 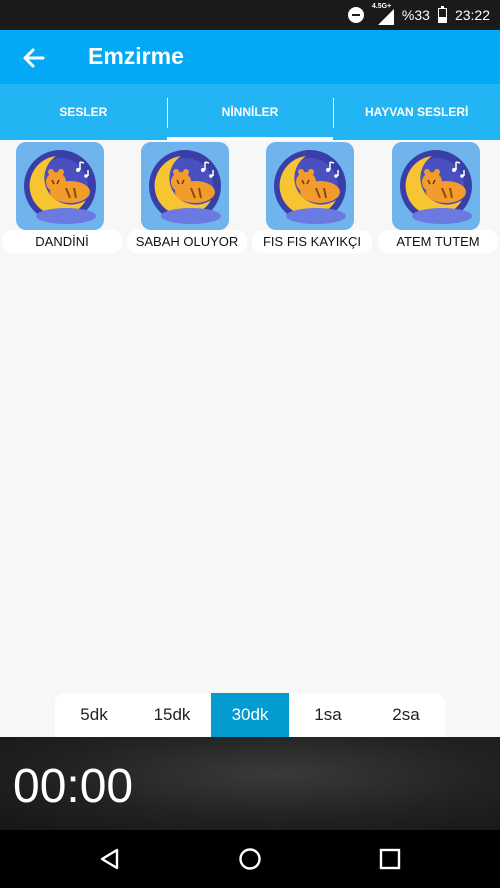 I want to click on player-panel: 00:00, so click(x=250, y=783).